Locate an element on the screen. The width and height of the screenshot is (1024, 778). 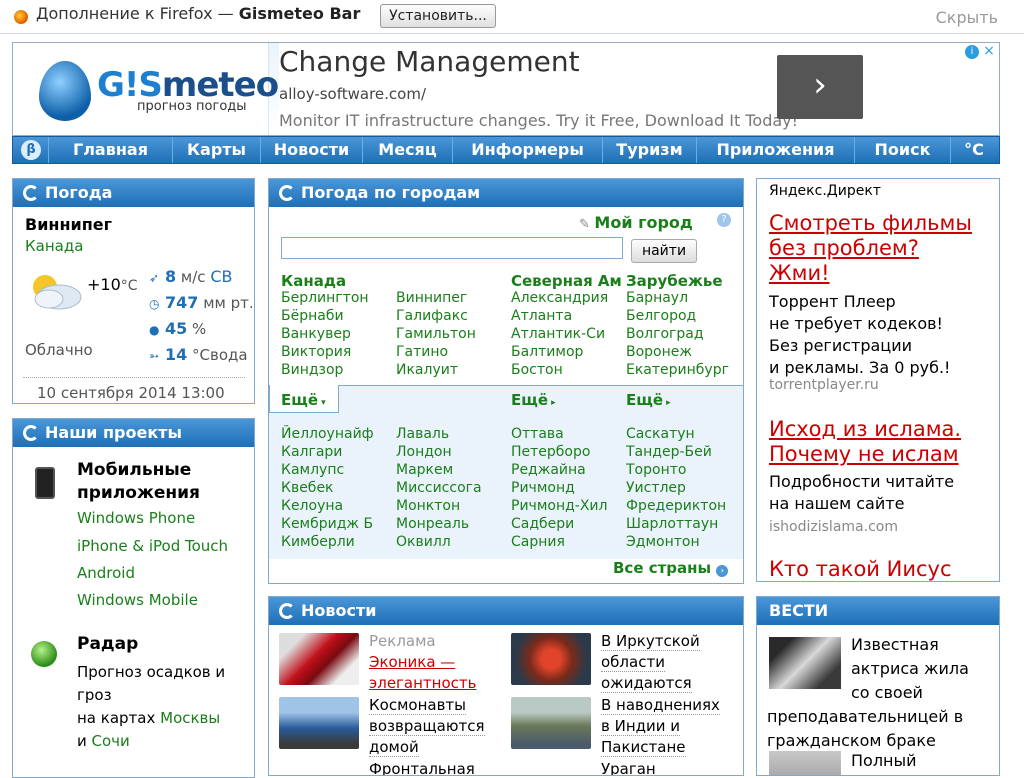
city-link: Уистлер is located at coordinates (682, 488).